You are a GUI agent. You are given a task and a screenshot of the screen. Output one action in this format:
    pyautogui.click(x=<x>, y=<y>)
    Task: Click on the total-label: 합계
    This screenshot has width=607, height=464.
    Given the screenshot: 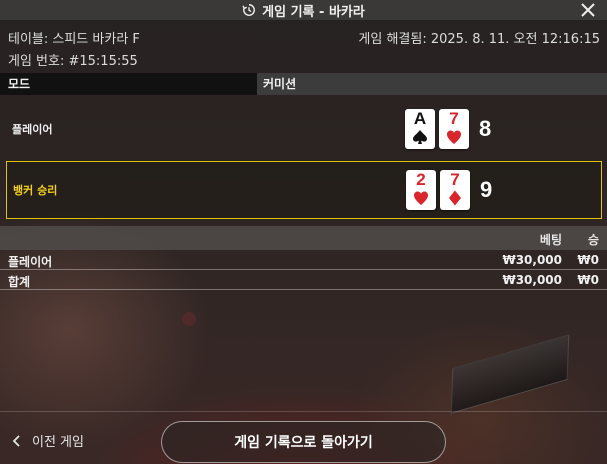 What is the action you would take?
    pyautogui.click(x=19, y=282)
    